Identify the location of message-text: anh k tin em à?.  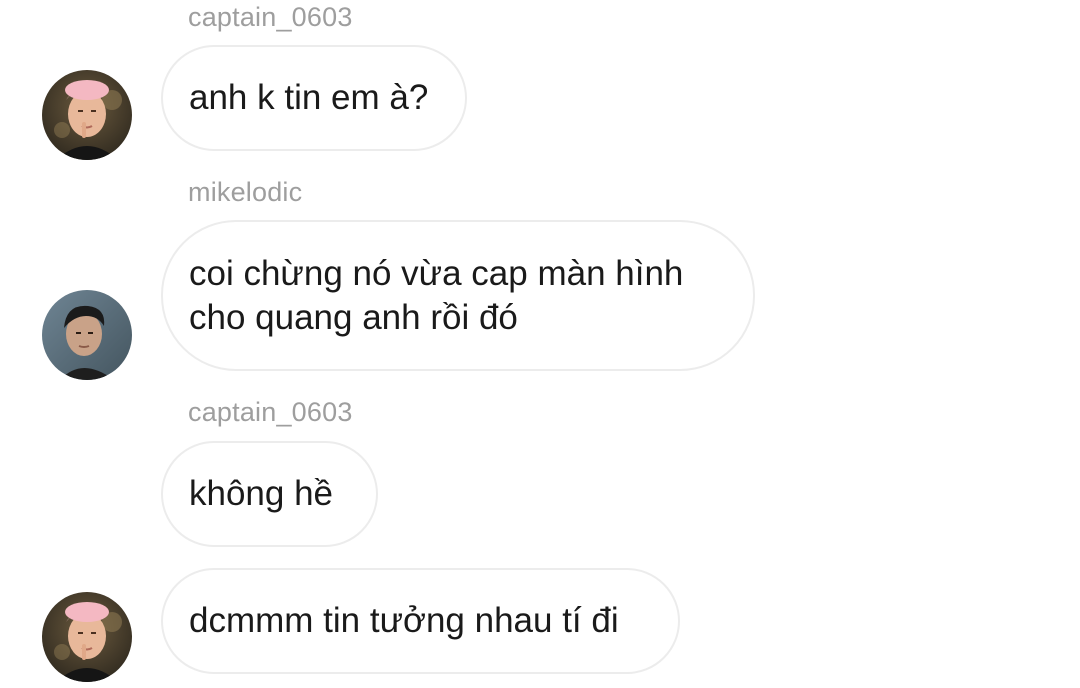
(309, 97).